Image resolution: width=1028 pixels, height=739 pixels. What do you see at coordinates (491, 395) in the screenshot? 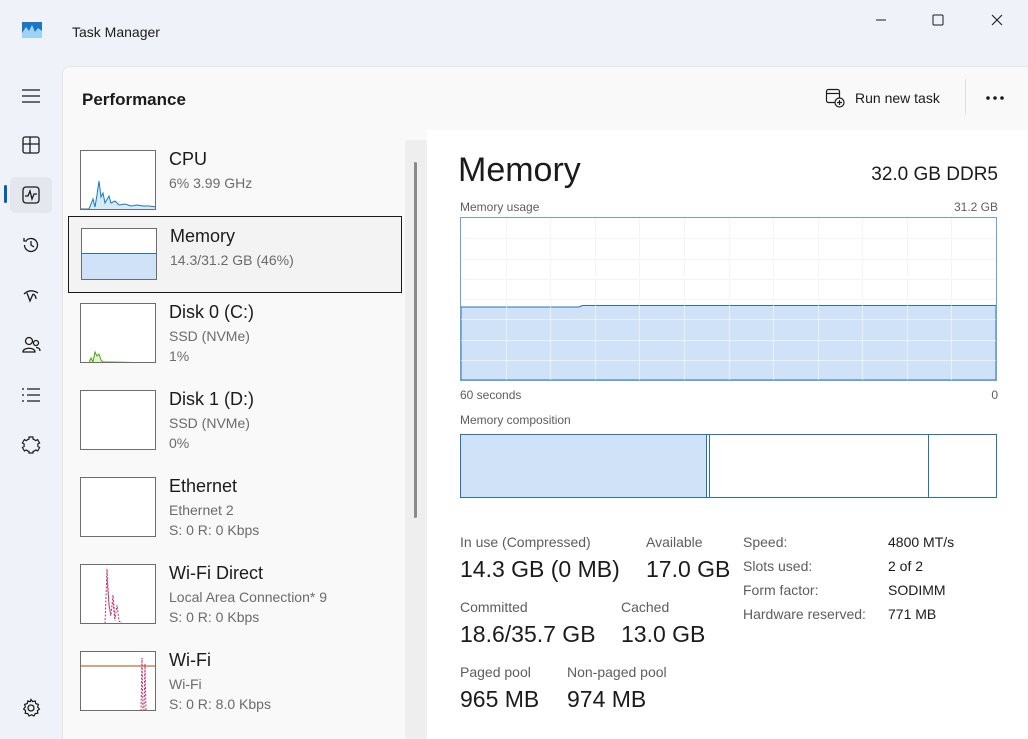
I see `graph-axis-left: 60 seconds` at bounding box center [491, 395].